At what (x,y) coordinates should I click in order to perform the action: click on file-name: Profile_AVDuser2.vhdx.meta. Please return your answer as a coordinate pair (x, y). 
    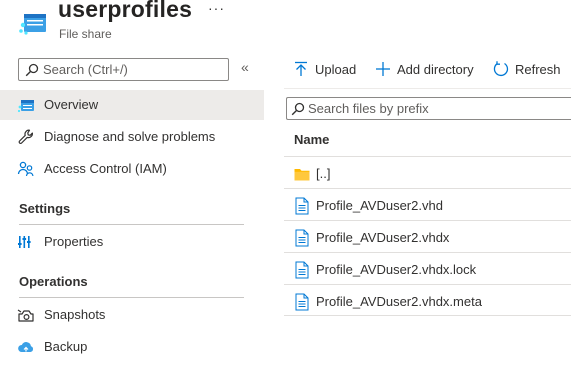
    Looking at the image, I should click on (399, 301).